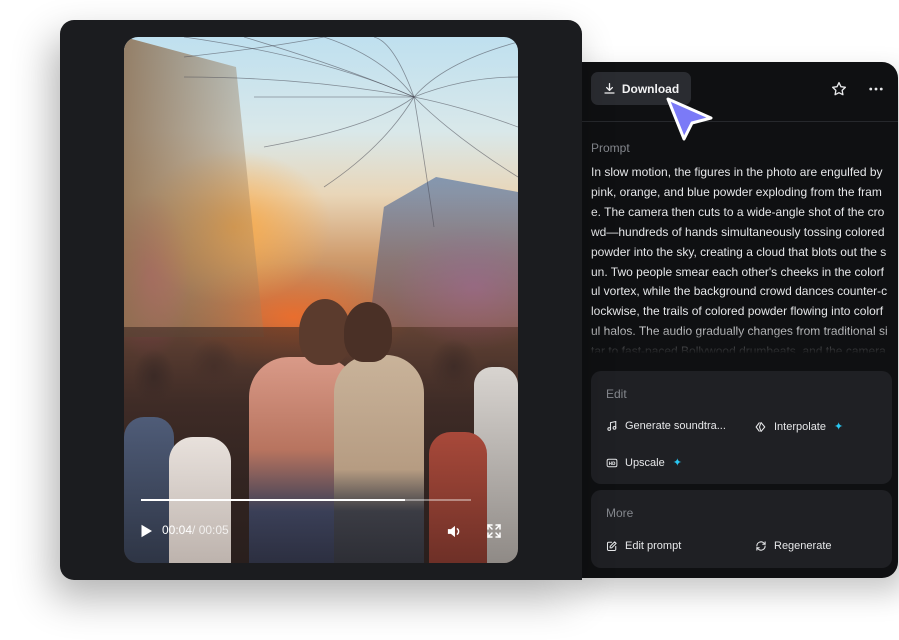  What do you see at coordinates (729, 92) in the screenshot?
I see `panel-toolbar: Download` at bounding box center [729, 92].